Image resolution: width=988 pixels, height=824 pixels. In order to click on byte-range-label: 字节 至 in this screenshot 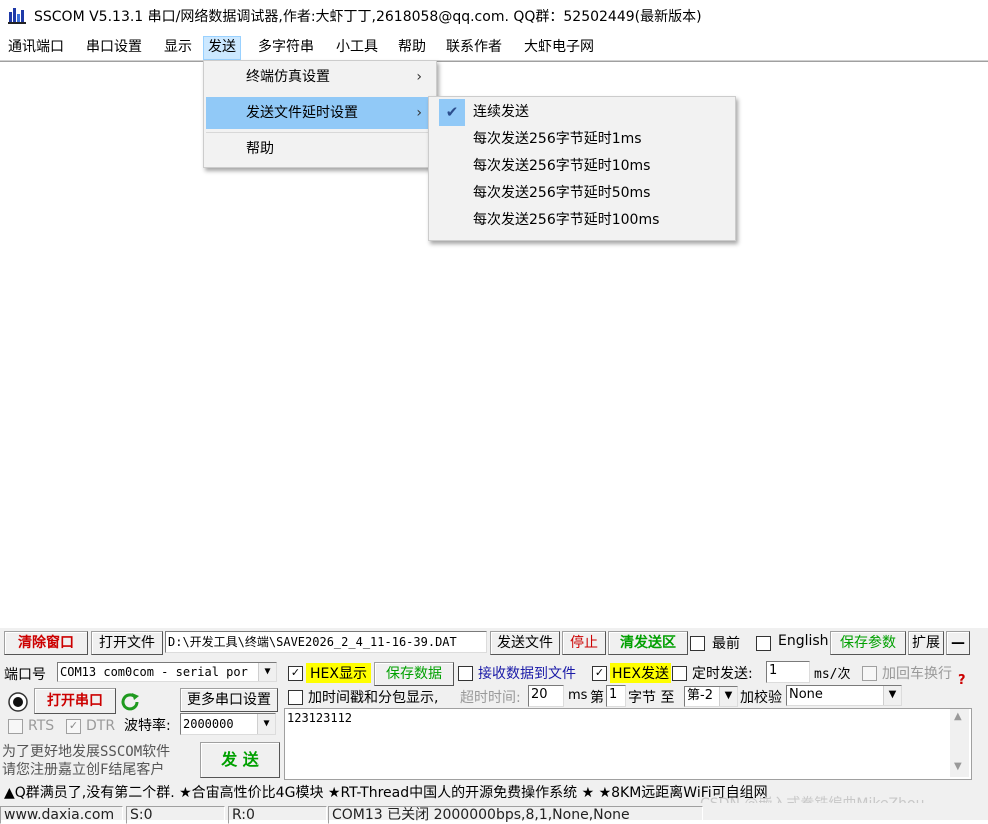, I will do `click(651, 698)`.